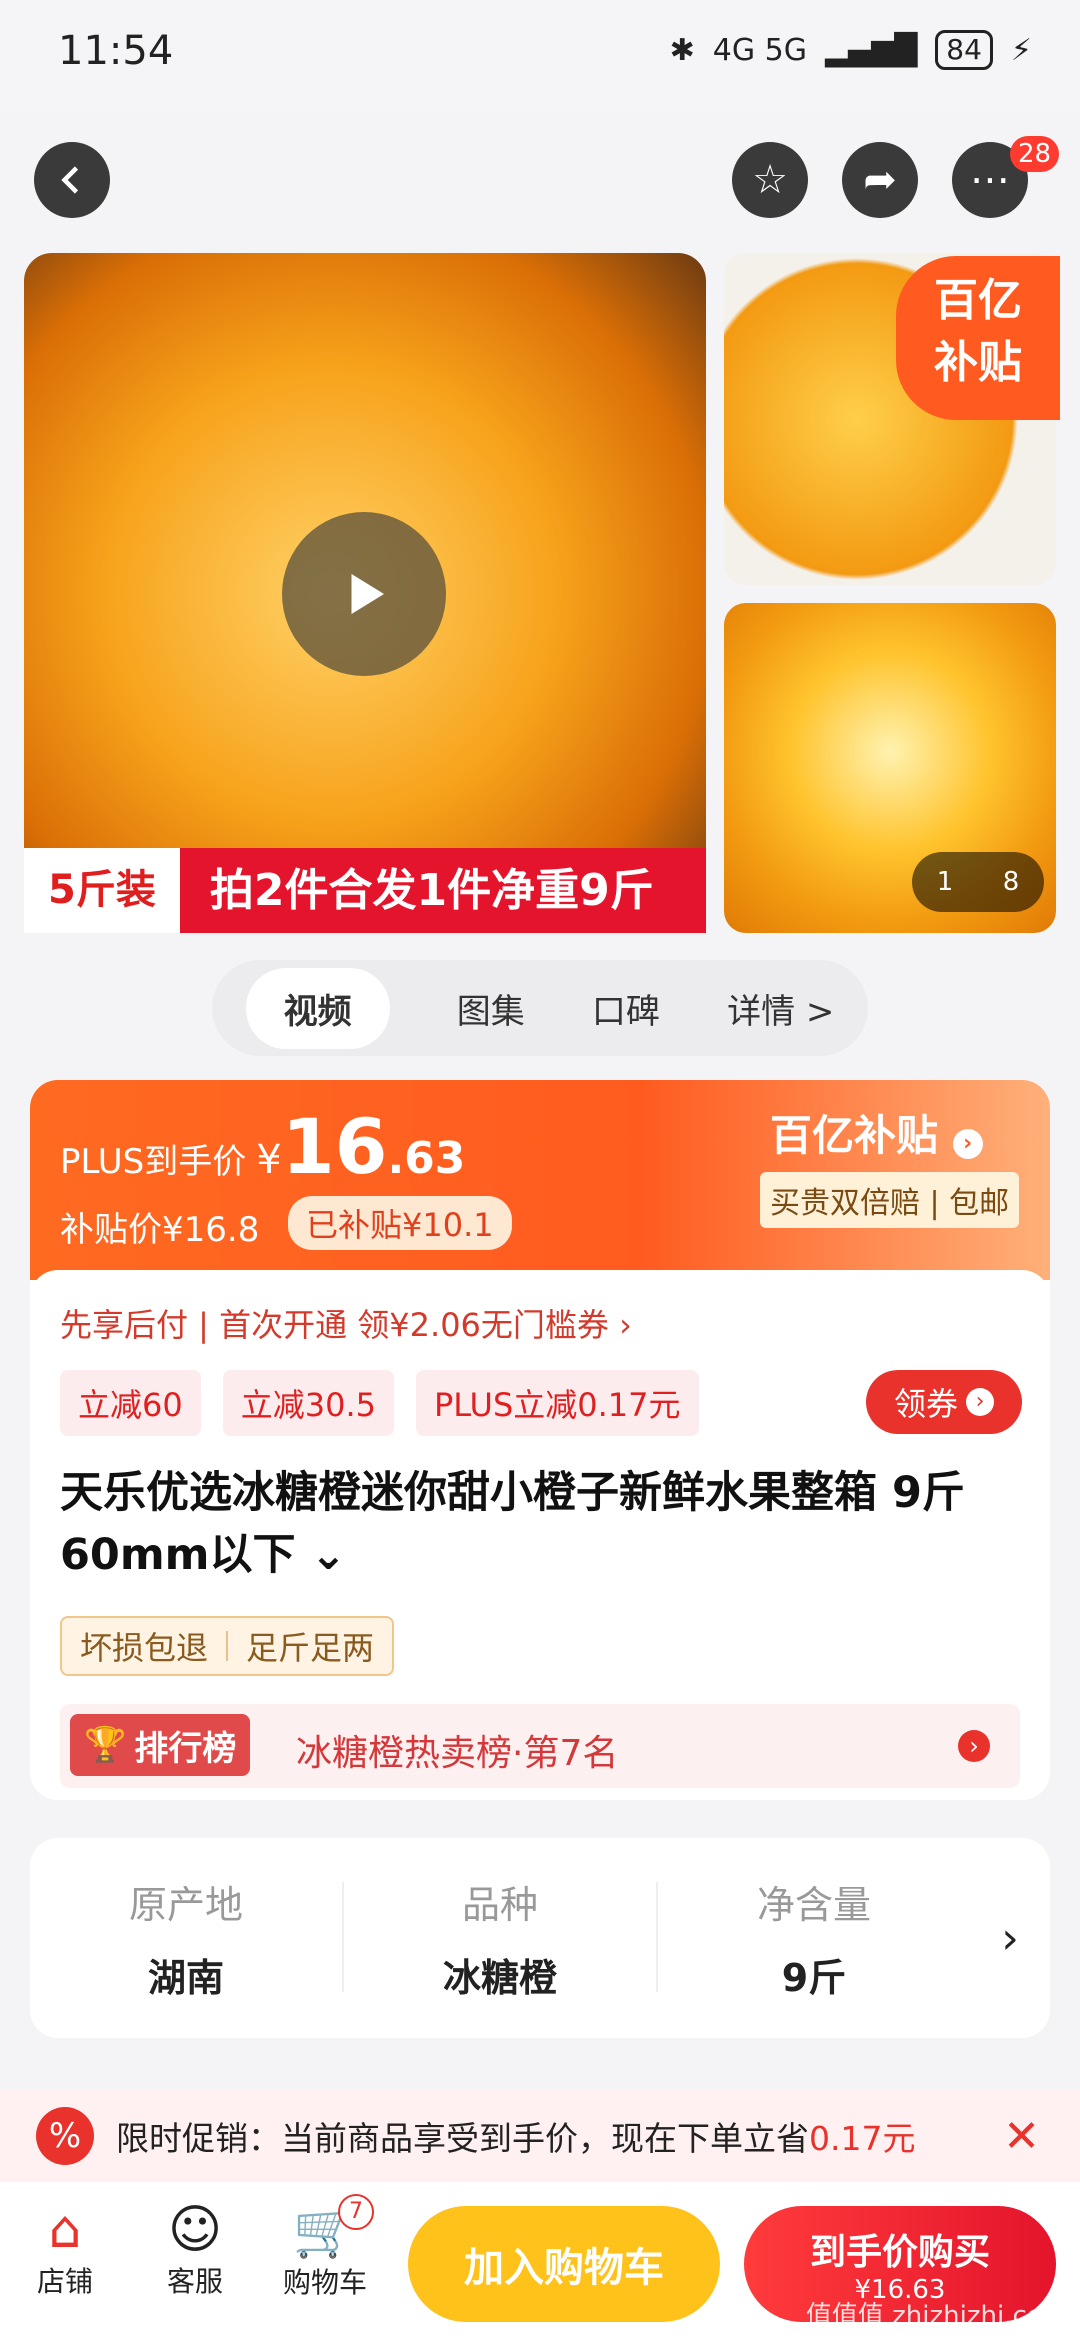 The image size is (1080, 2340). I want to click on spec-card: 原产地 湖南 品种 冰糖橙 净含量 9斤 ›, so click(540, 1938).